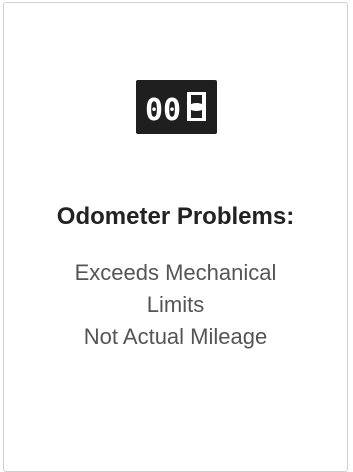 Image resolution: width=353 pixels, height=472 pixels. I want to click on card-title: Odometer Problems:, so click(175, 216).